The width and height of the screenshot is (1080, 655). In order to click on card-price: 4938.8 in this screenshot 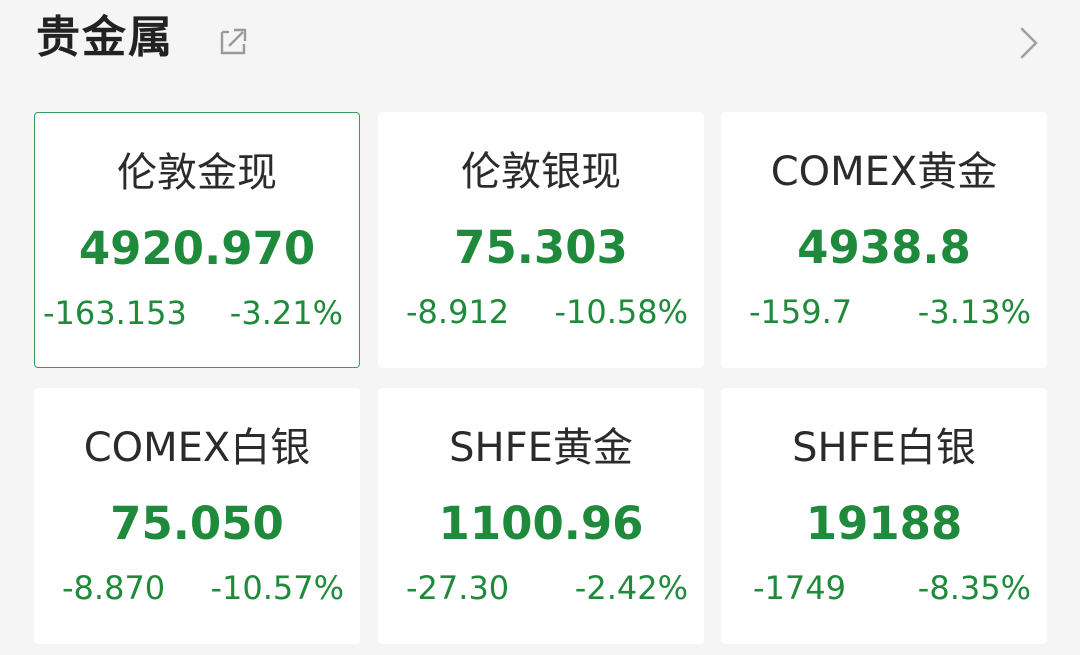, I will do `click(884, 247)`.